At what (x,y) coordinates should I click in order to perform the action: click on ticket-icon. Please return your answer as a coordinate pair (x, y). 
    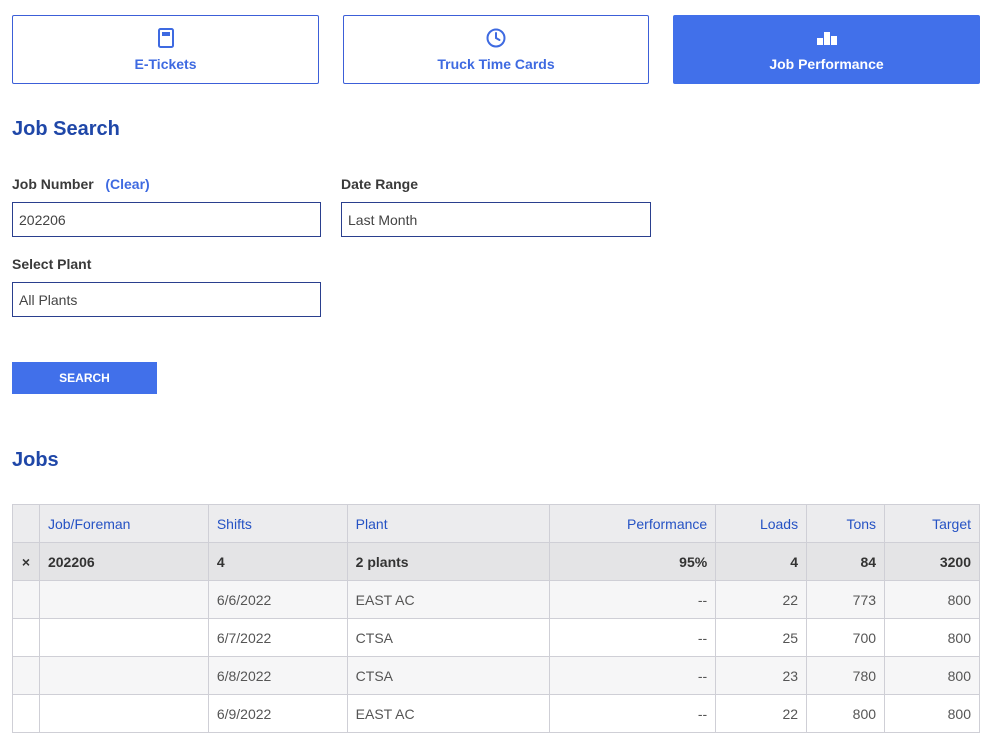
    Looking at the image, I should click on (166, 38).